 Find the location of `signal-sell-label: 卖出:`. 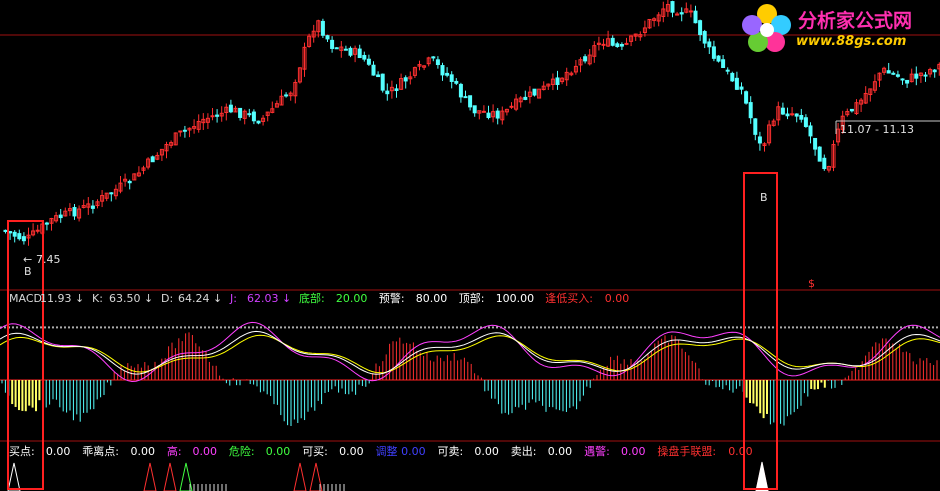

signal-sell-label: 卖出: is located at coordinates (524, 451).